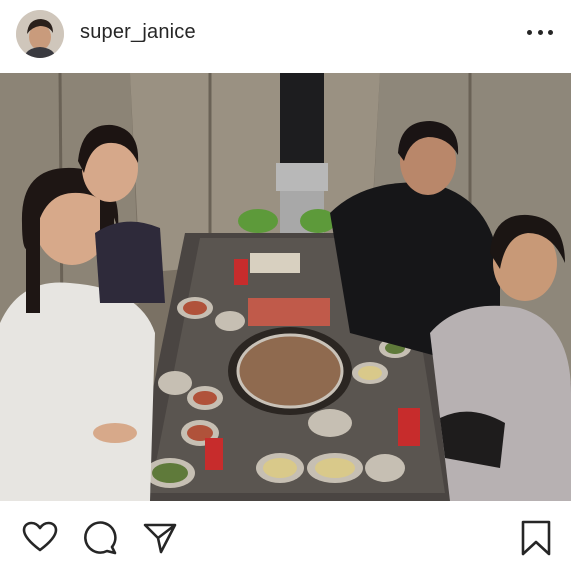 The image size is (571, 567). I want to click on bookmark-icon, so click(536, 540).